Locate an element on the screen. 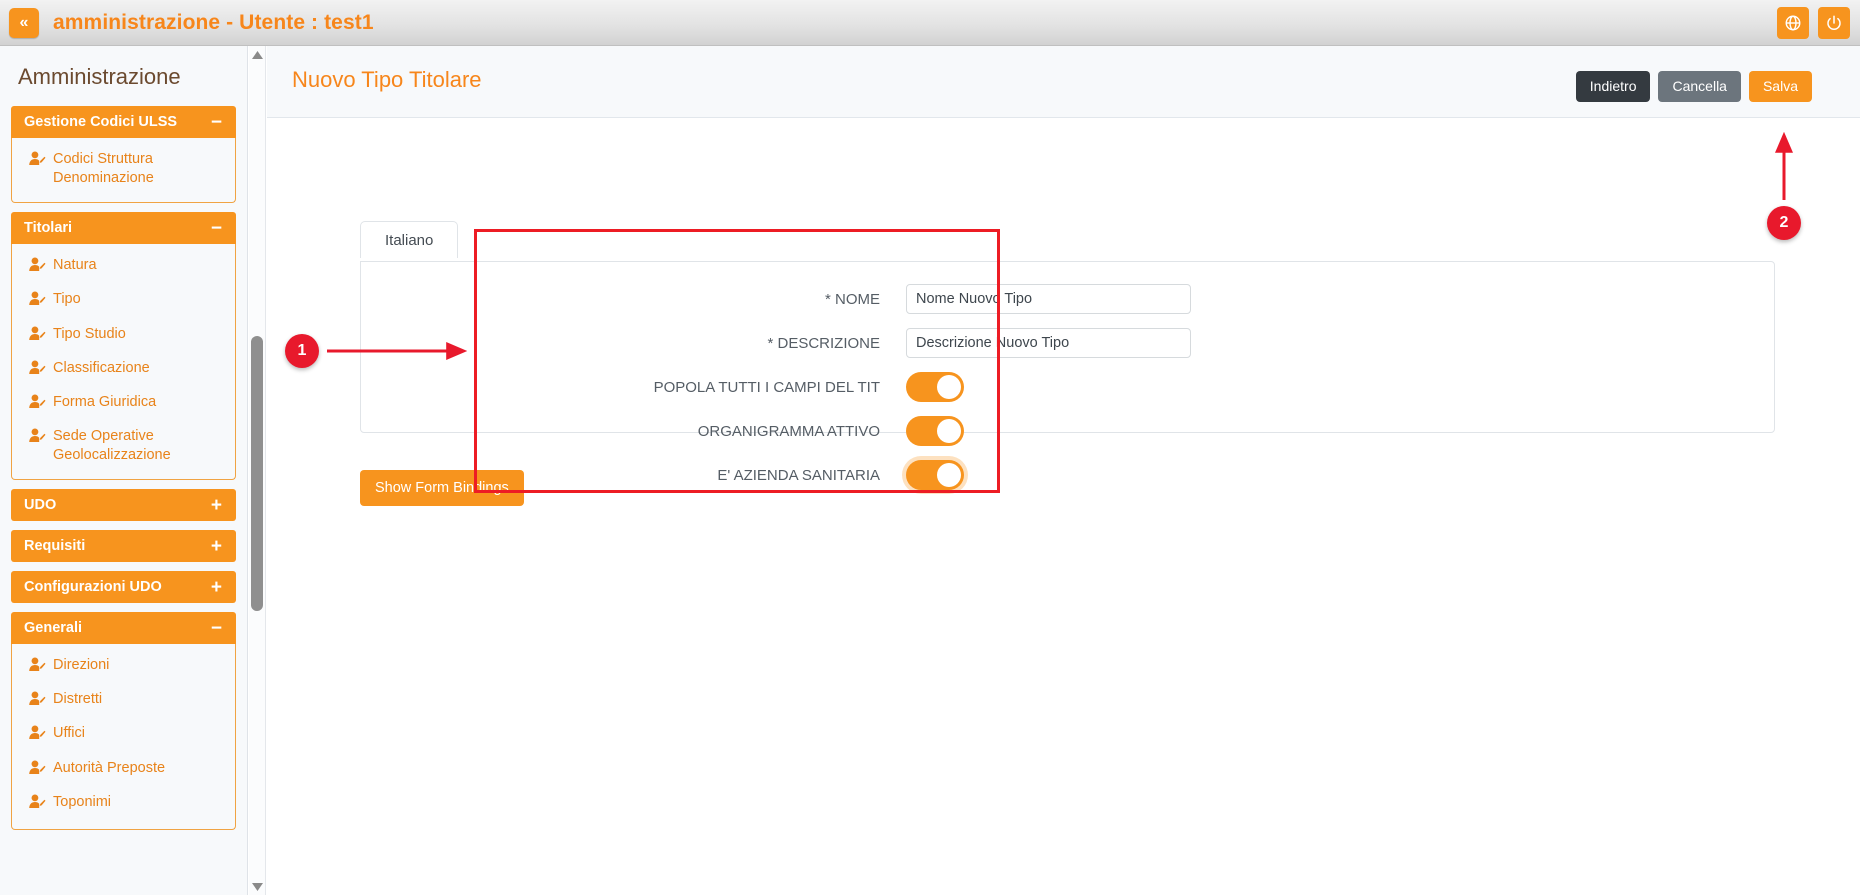 The image size is (1860, 895). form-row: E' AZIENDA SANITARIA is located at coordinates (1067, 475).